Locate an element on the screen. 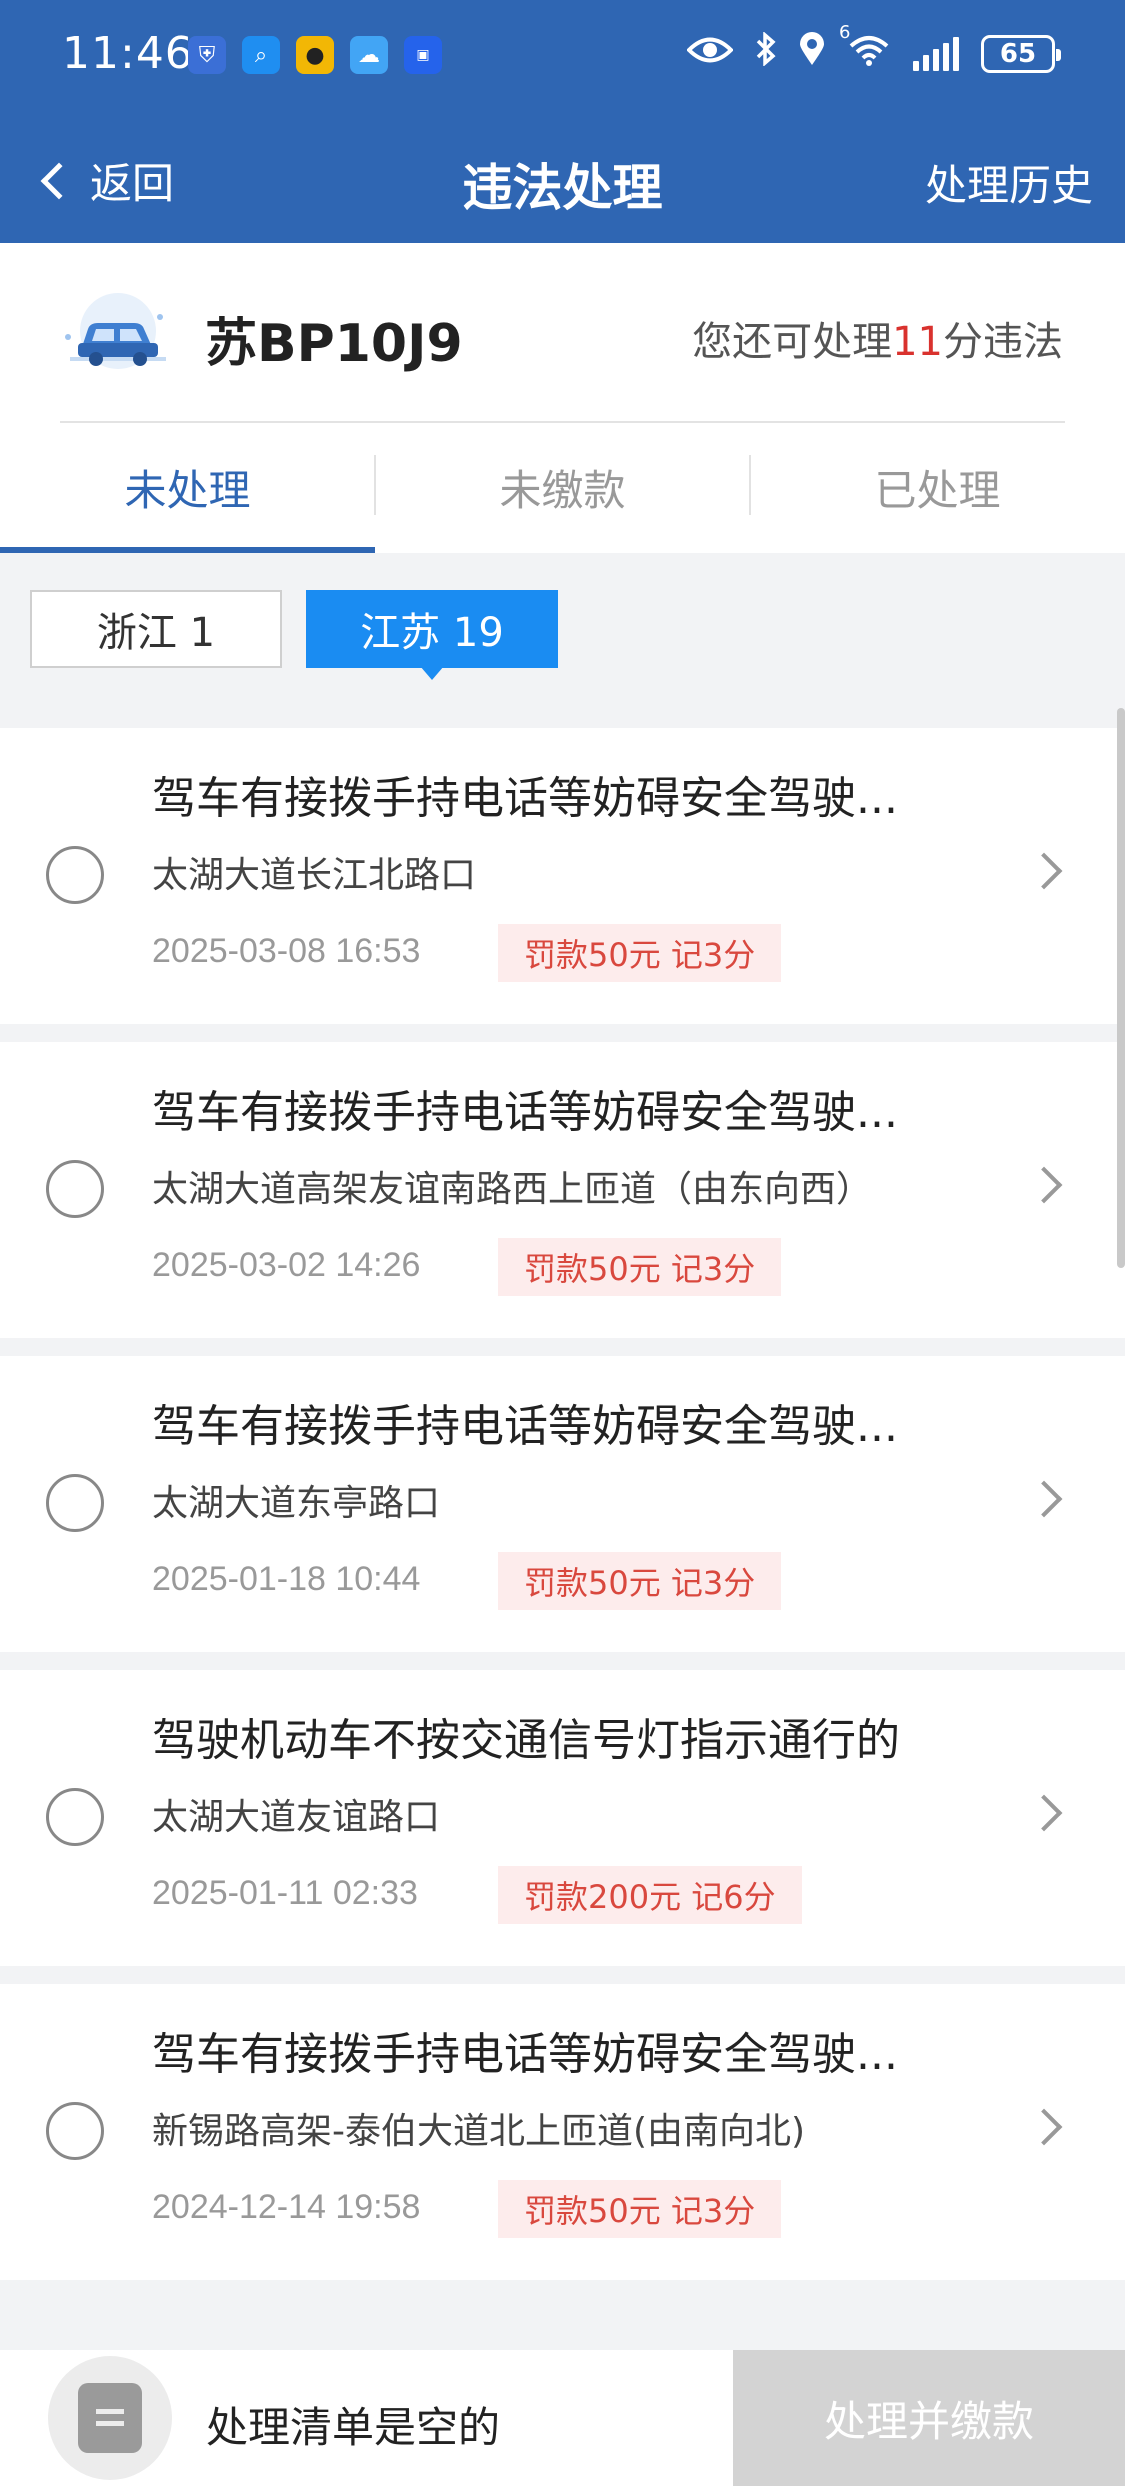  scrollbar is located at coordinates (1121, 988).